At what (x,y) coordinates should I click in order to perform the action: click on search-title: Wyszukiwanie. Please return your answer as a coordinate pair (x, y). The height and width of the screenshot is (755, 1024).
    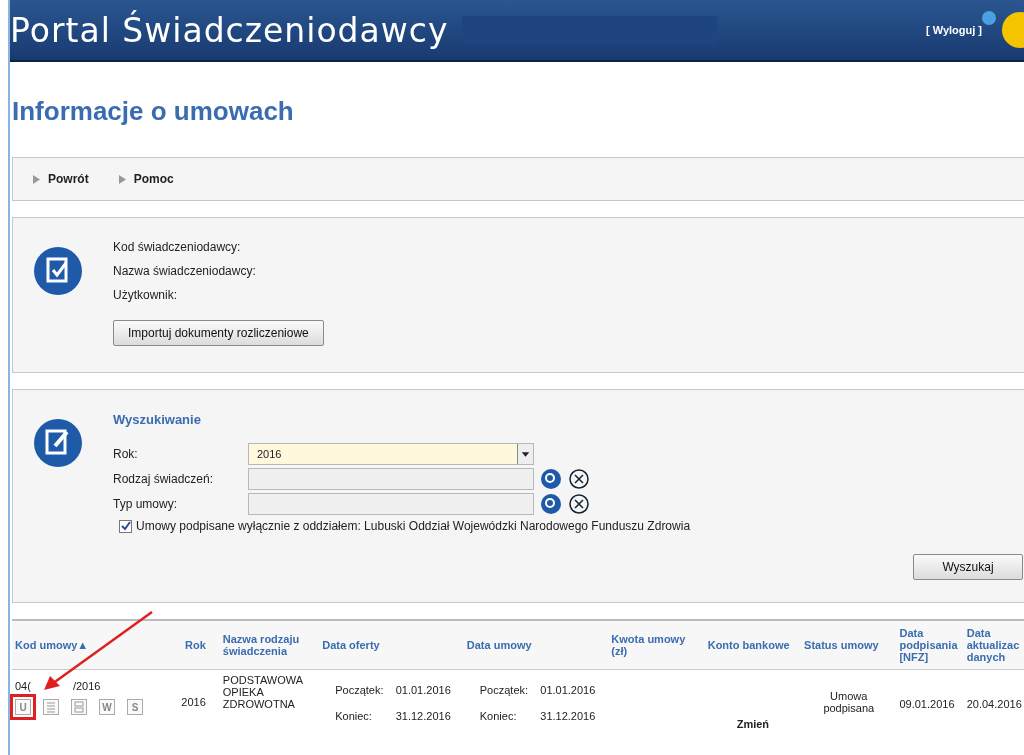
    Looking at the image, I should click on (157, 419).